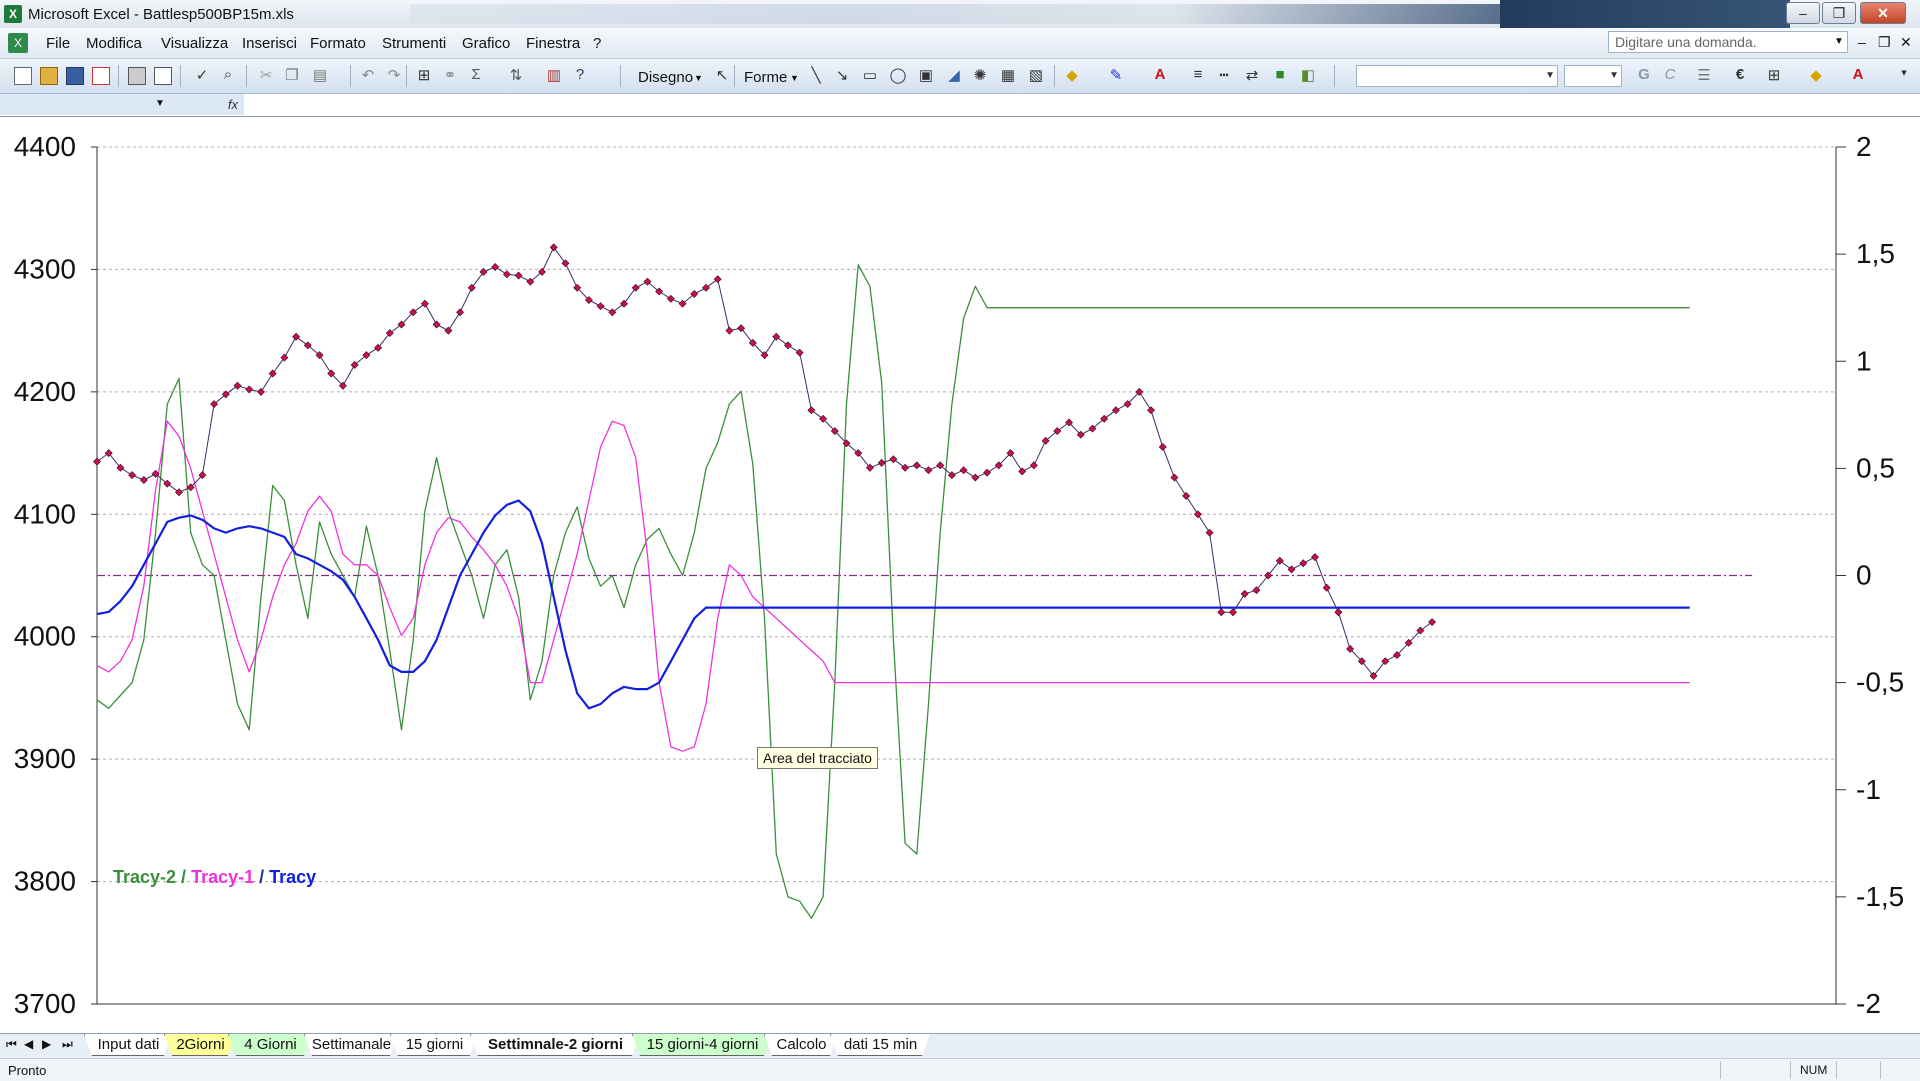 The width and height of the screenshot is (1920, 1081). What do you see at coordinates (1803, 13) in the screenshot?
I see `minimize-button: ‒` at bounding box center [1803, 13].